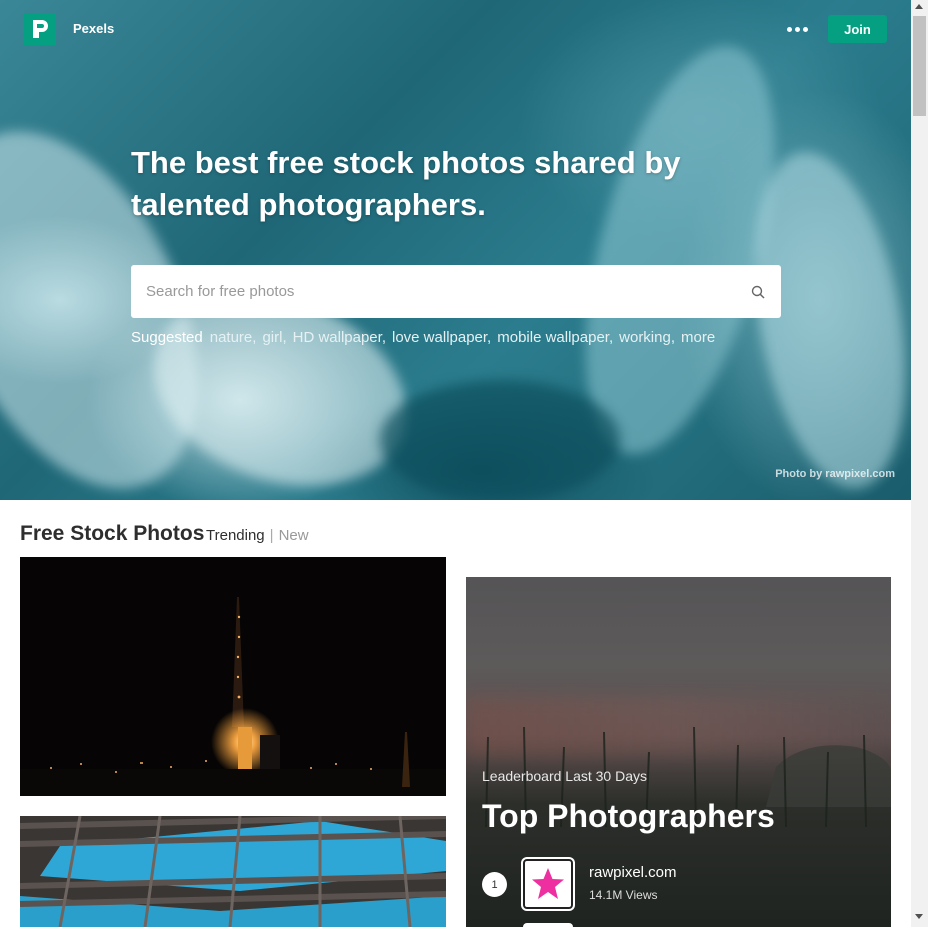 Image resolution: width=928 pixels, height=927 pixels. I want to click on suggestion-link-more: more, so click(698, 337).